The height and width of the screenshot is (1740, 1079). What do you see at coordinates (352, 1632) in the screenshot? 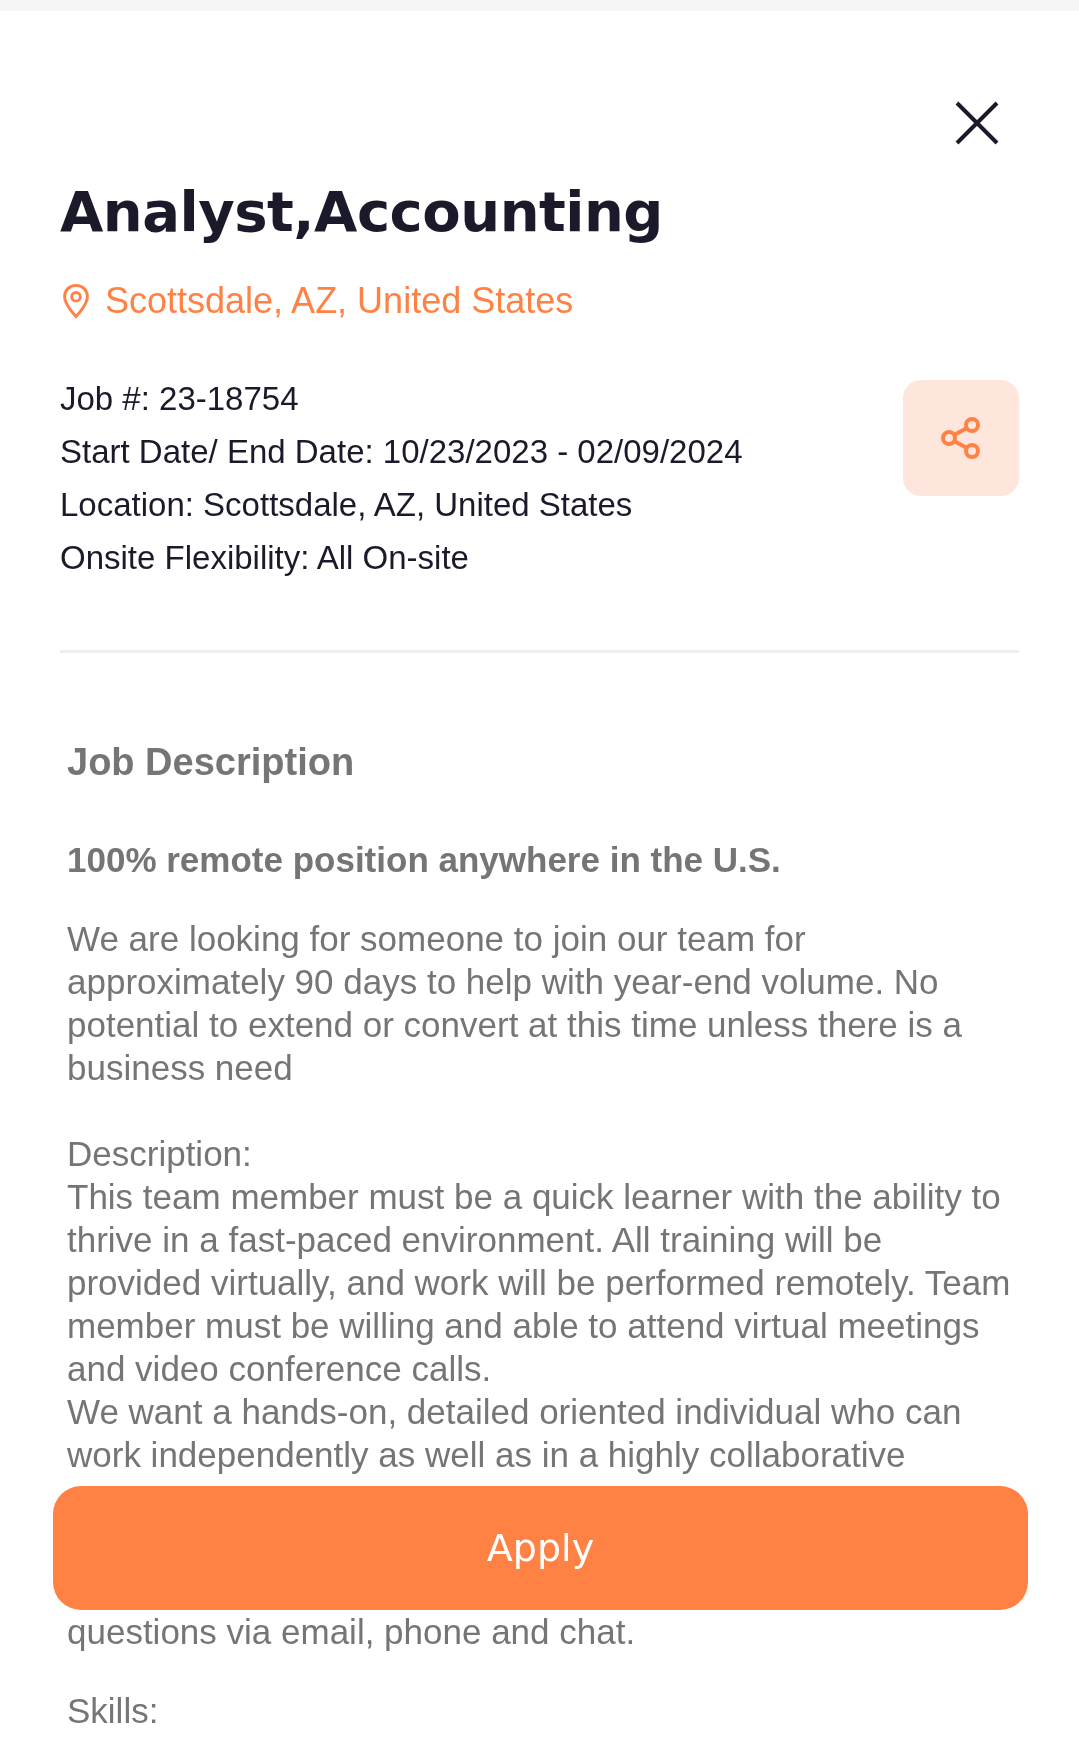
I see `description-text: questions via email, phone and chat.` at bounding box center [352, 1632].